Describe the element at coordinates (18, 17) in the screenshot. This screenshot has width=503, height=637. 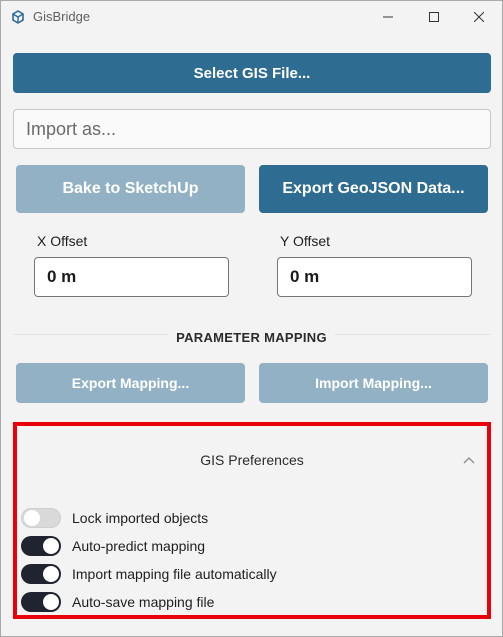
I see `sketchup-logo-icon` at that location.